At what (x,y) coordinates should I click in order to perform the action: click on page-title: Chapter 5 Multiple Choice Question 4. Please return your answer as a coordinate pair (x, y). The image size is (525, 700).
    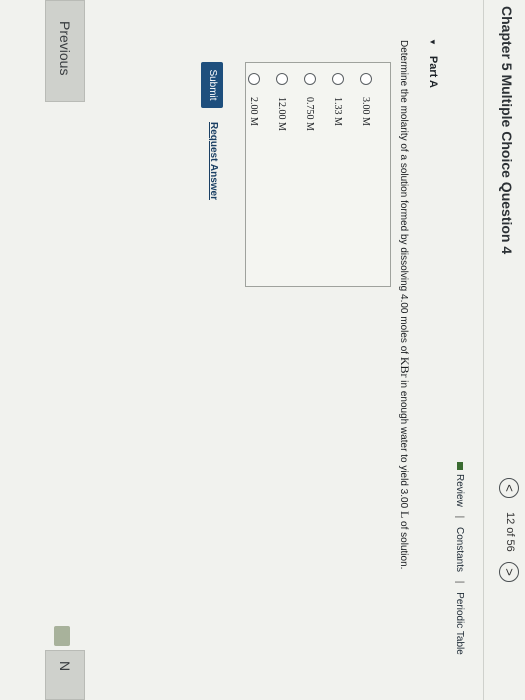
    Looking at the image, I should click on (507, 130).